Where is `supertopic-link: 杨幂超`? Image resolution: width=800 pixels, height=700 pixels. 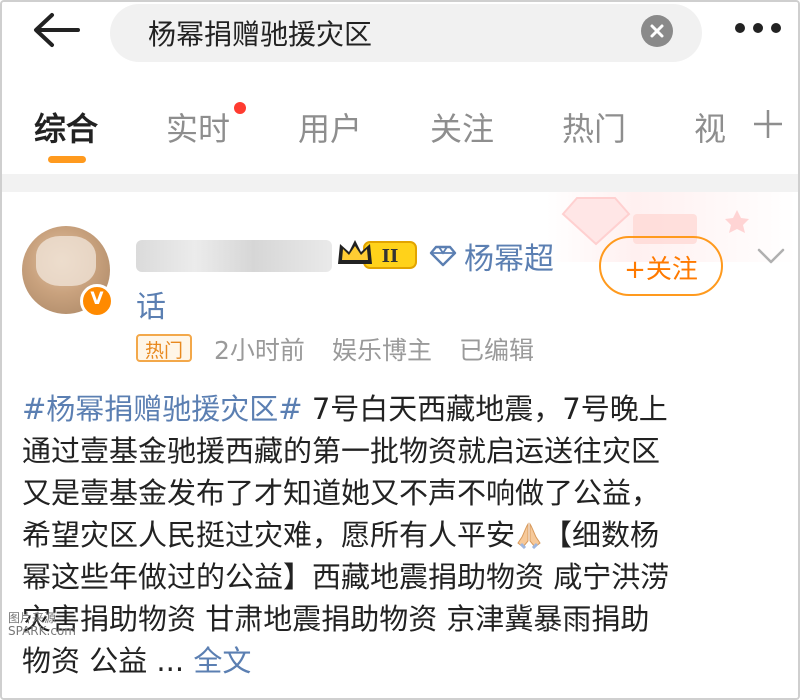 supertopic-link: 杨幂超 is located at coordinates (509, 256).